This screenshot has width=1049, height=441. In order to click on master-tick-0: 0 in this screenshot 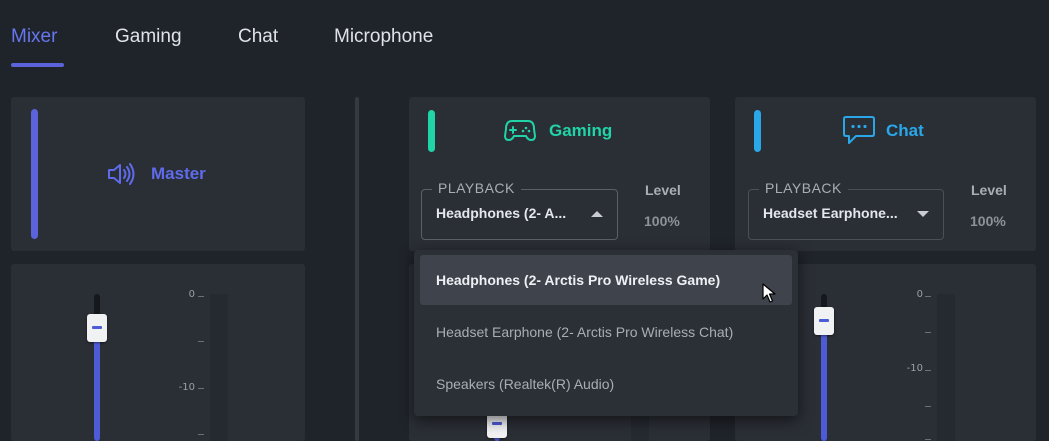, I will do `click(191, 294)`.